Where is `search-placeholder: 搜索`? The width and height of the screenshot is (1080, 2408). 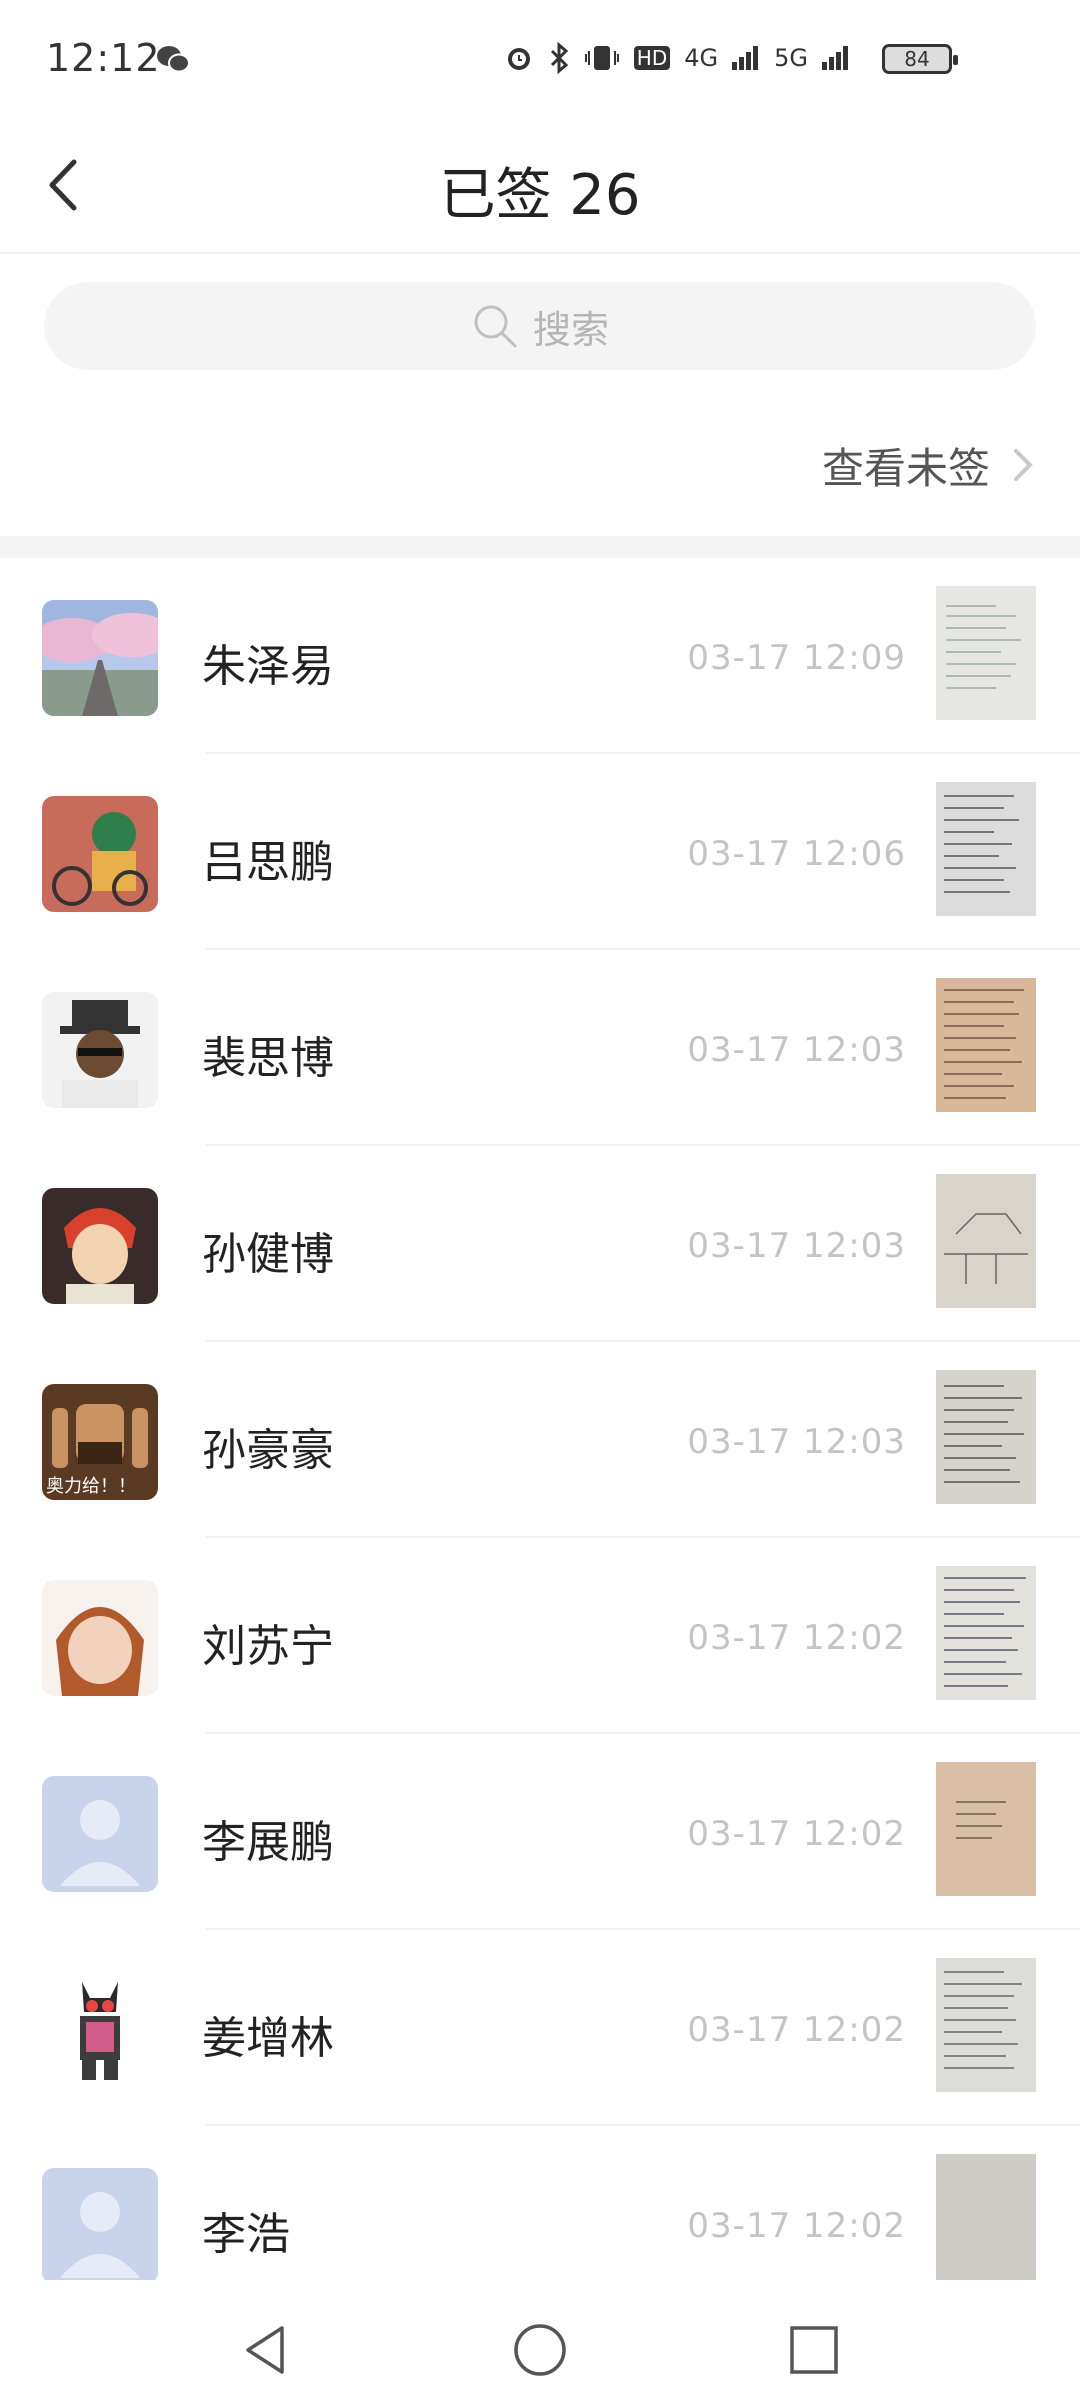
search-placeholder: 搜索 is located at coordinates (570, 329).